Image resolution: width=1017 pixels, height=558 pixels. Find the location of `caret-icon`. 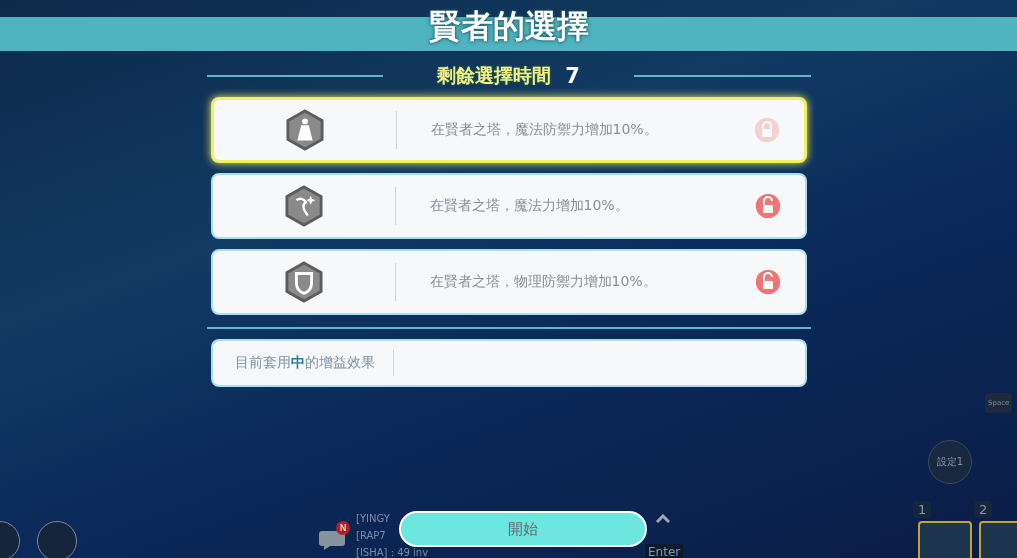

caret-icon is located at coordinates (663, 519).